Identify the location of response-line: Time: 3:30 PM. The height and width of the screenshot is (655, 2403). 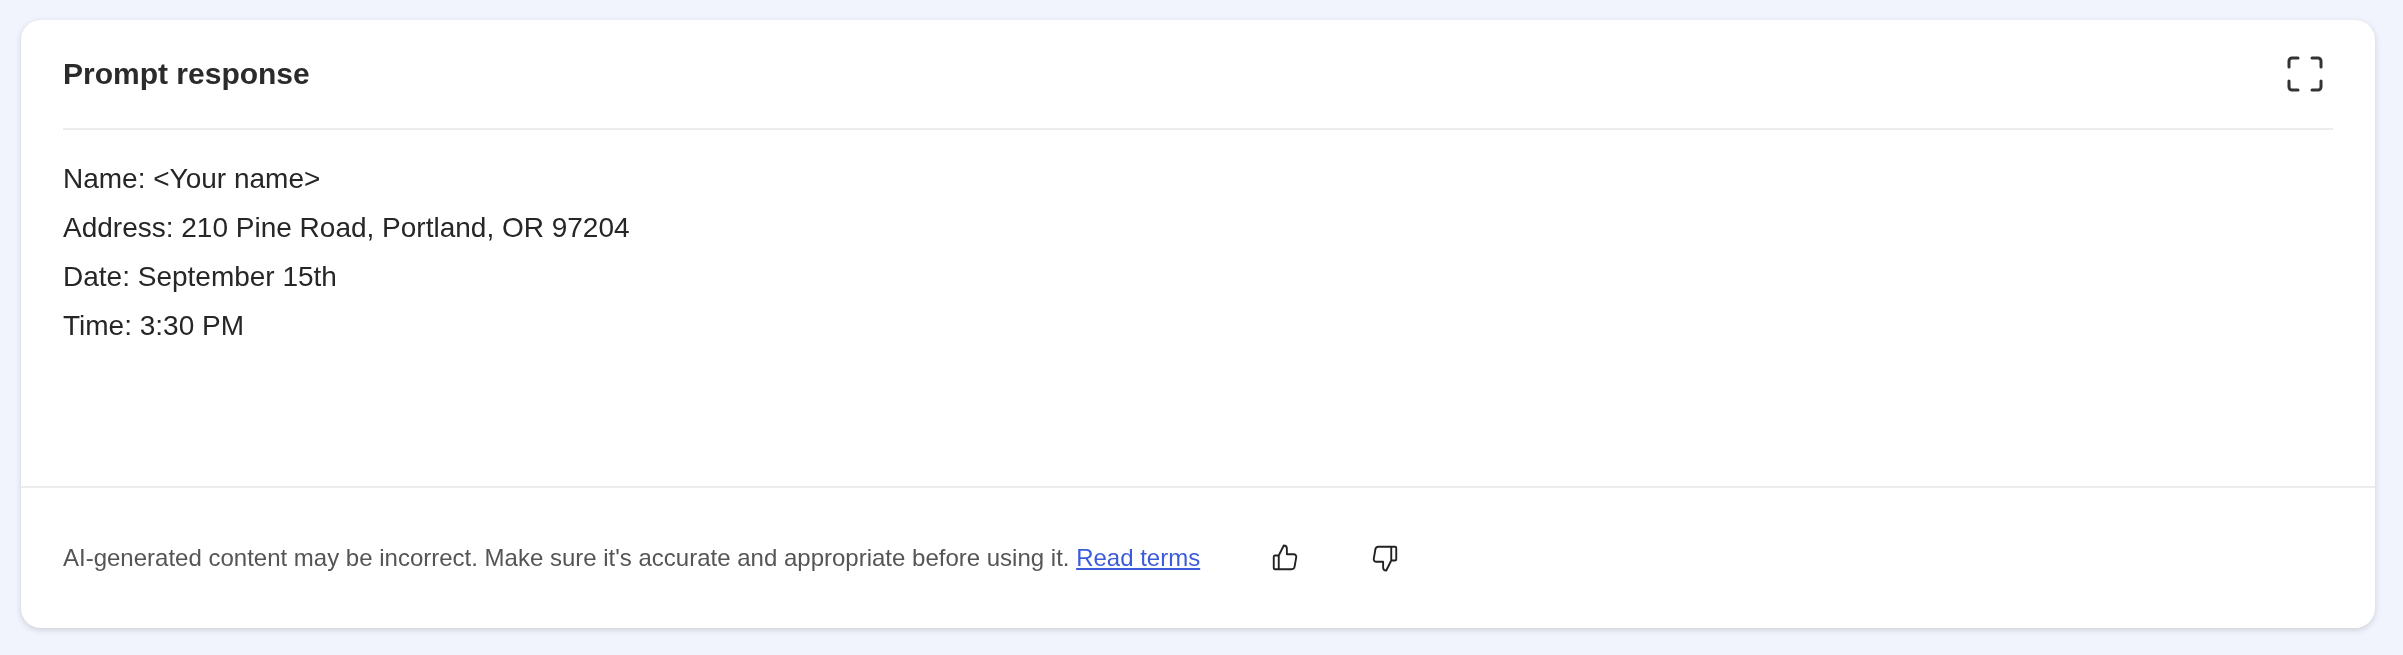
(154, 326).